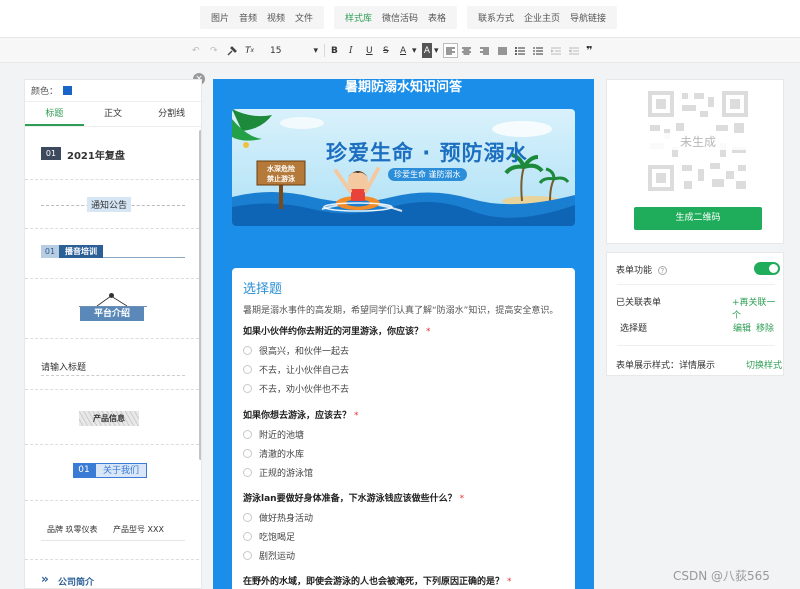 The height and width of the screenshot is (589, 800). Describe the element at coordinates (113, 91) in the screenshot. I see `color-row: 颜色：` at that location.